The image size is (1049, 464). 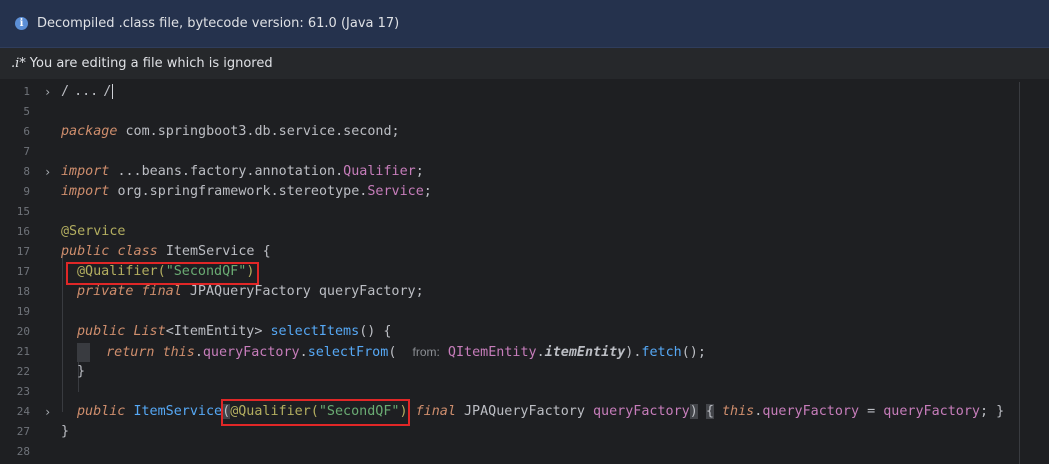 I want to click on line-number: 15, so click(x=23, y=211).